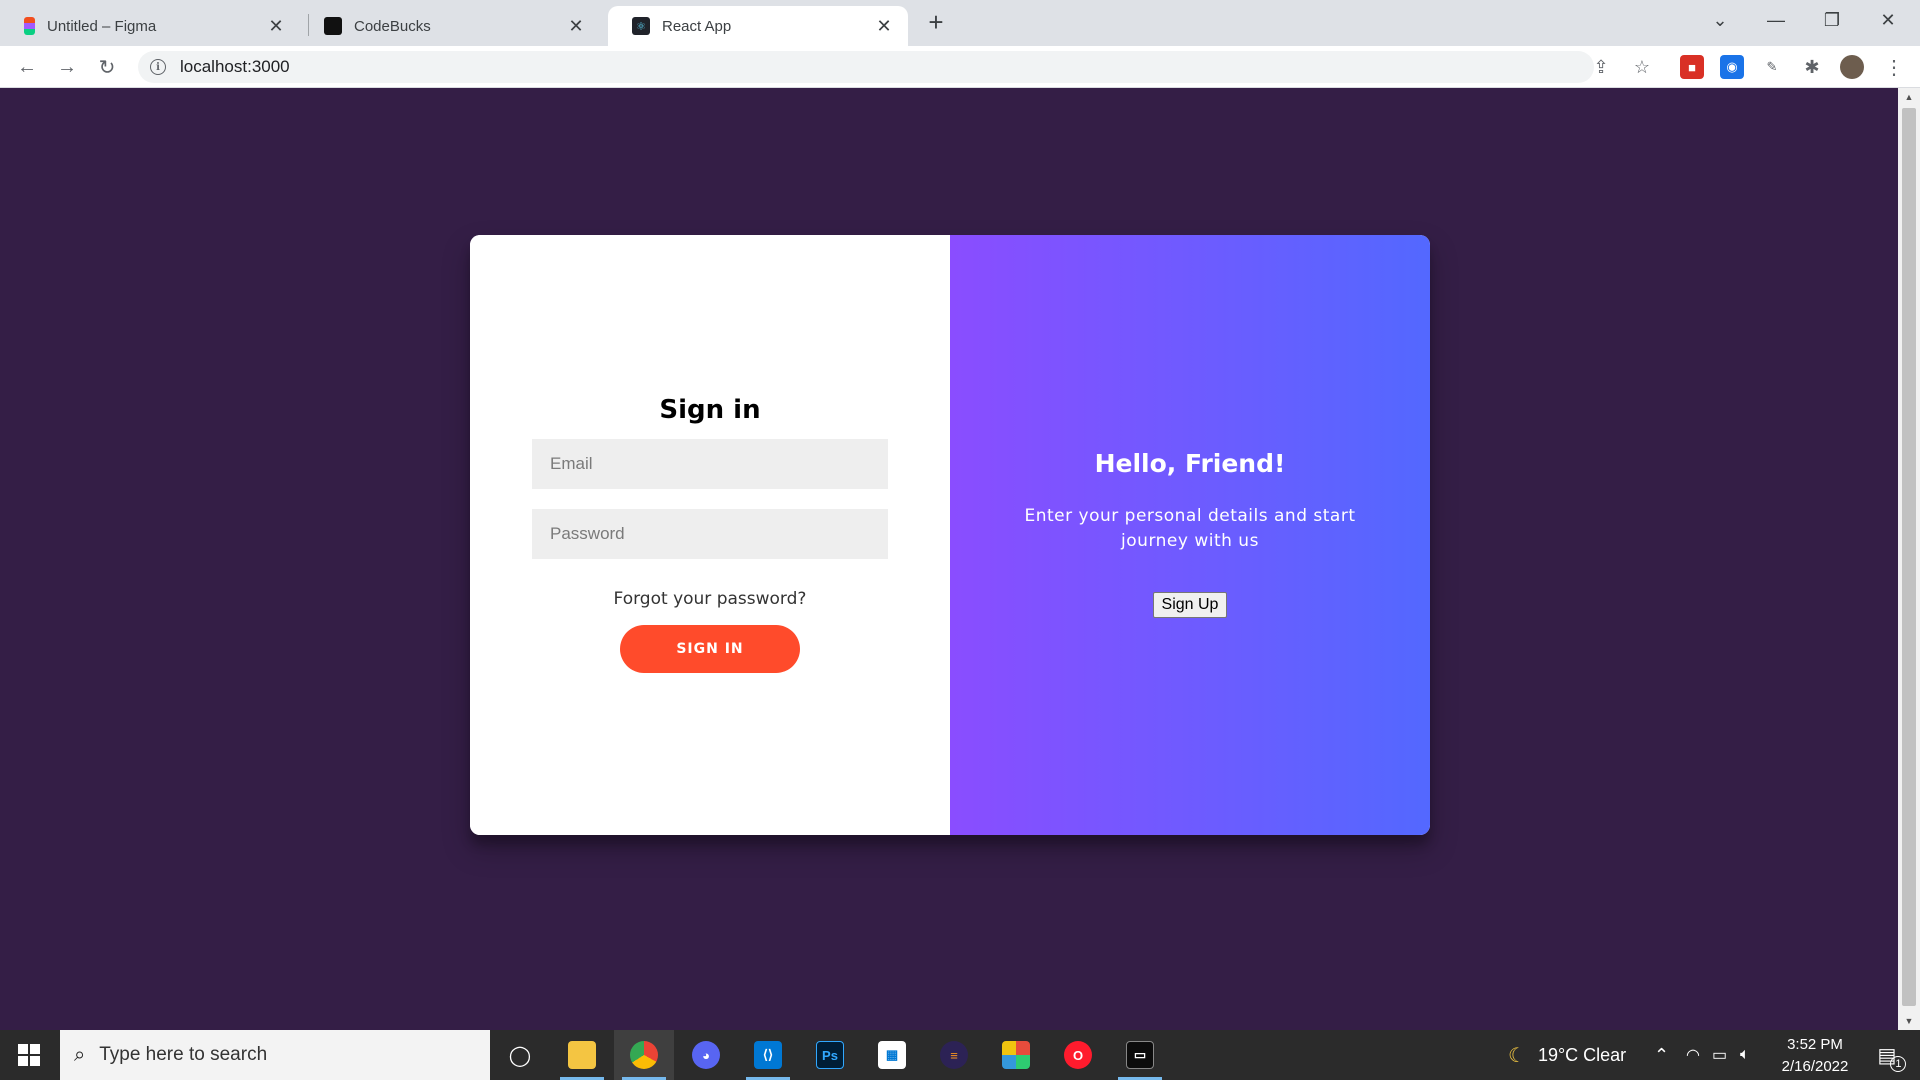 The image size is (1920, 1080). I want to click on page-scrollbar: ▲ ▼, so click(1909, 559).